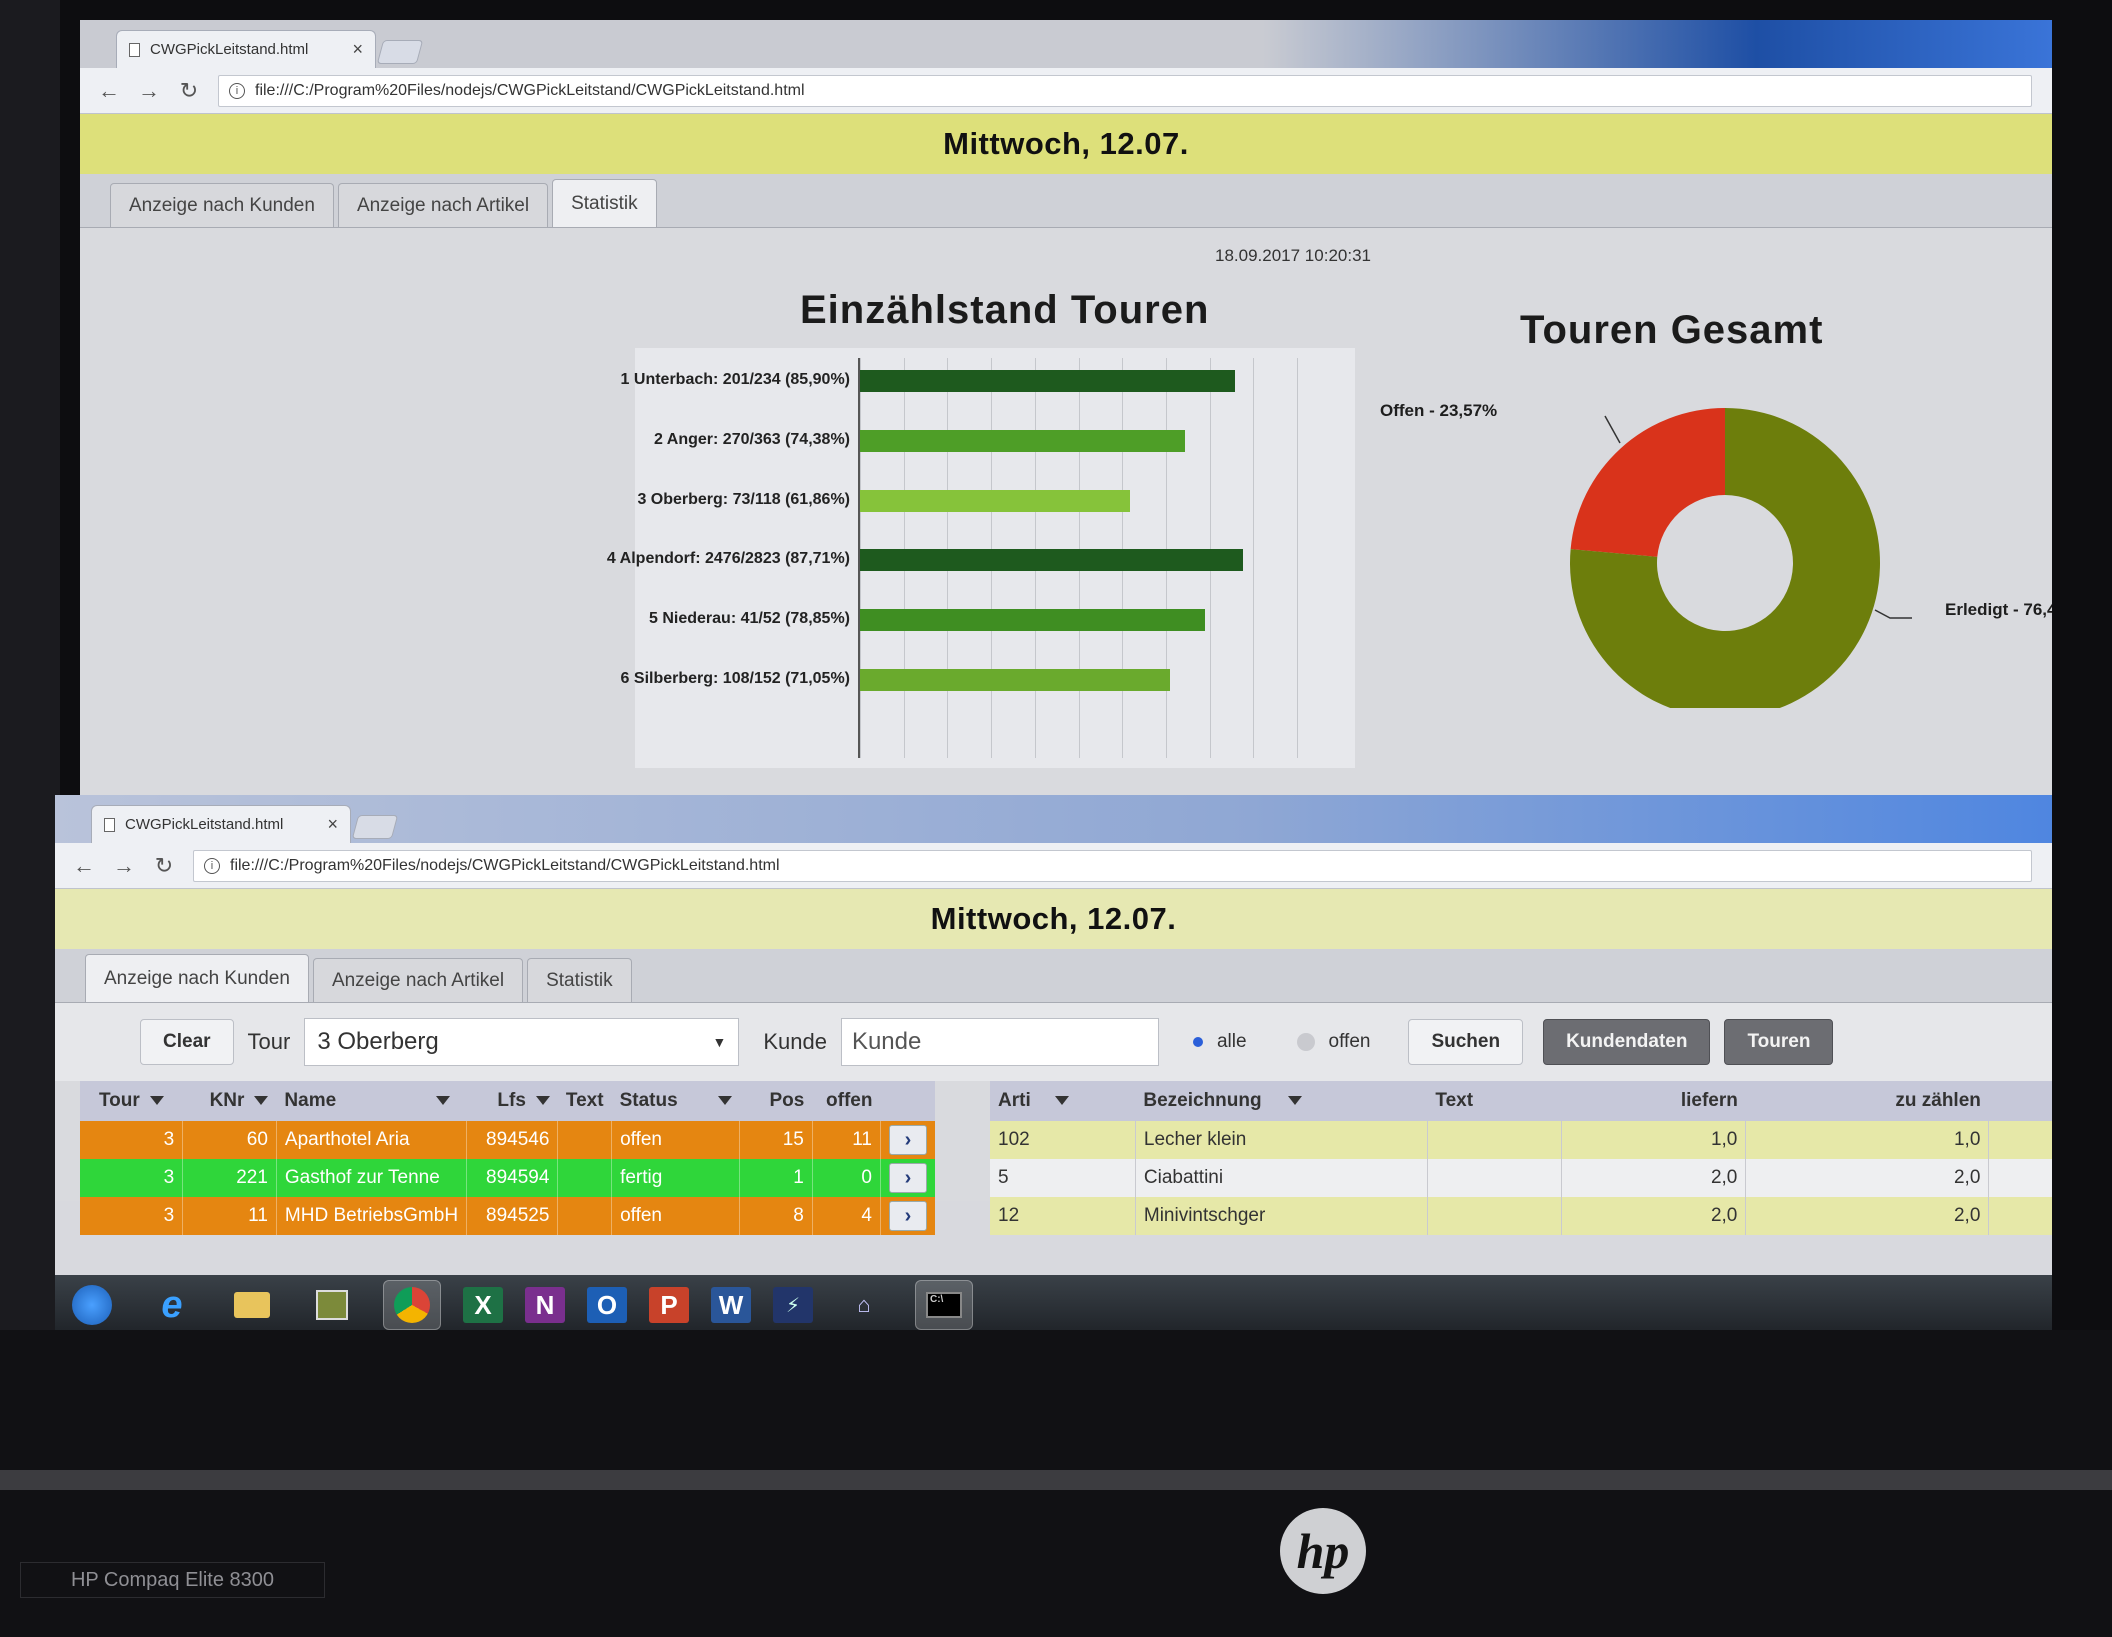 This screenshot has width=2112, height=1637. I want to click on bar-label: 1 Unterbach: 201/234 (85,90%), so click(735, 379).